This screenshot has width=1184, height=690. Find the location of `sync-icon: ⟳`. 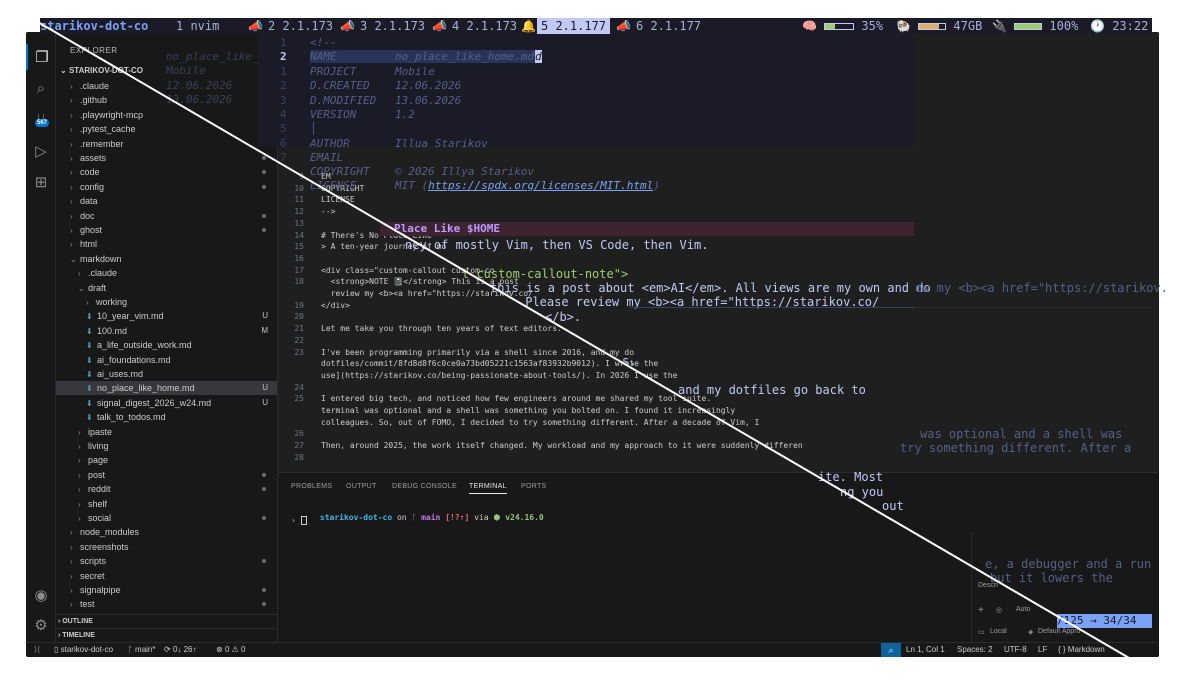

sync-icon: ⟳ is located at coordinates (168, 649).